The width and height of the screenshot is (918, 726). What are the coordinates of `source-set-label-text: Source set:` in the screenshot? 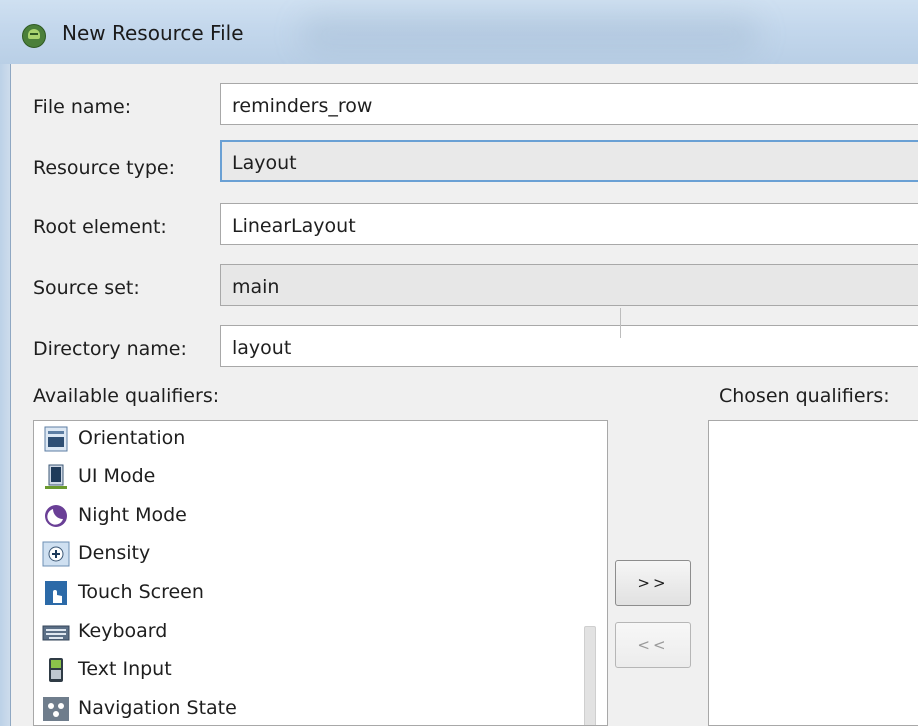 It's located at (86, 288).